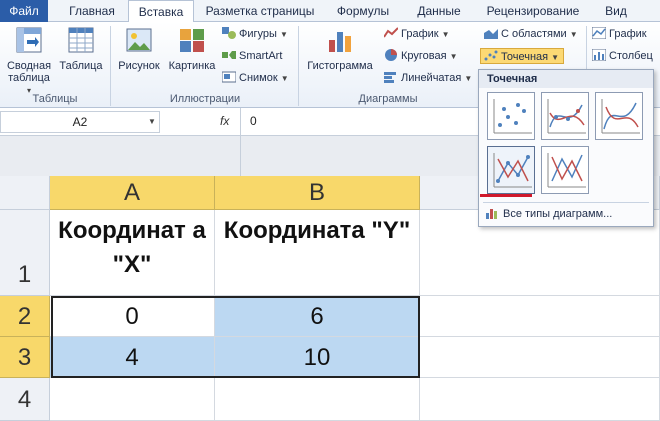 This screenshot has height=421, width=660. What do you see at coordinates (533, 11) in the screenshot?
I see `tab-review: Рецензирование` at bounding box center [533, 11].